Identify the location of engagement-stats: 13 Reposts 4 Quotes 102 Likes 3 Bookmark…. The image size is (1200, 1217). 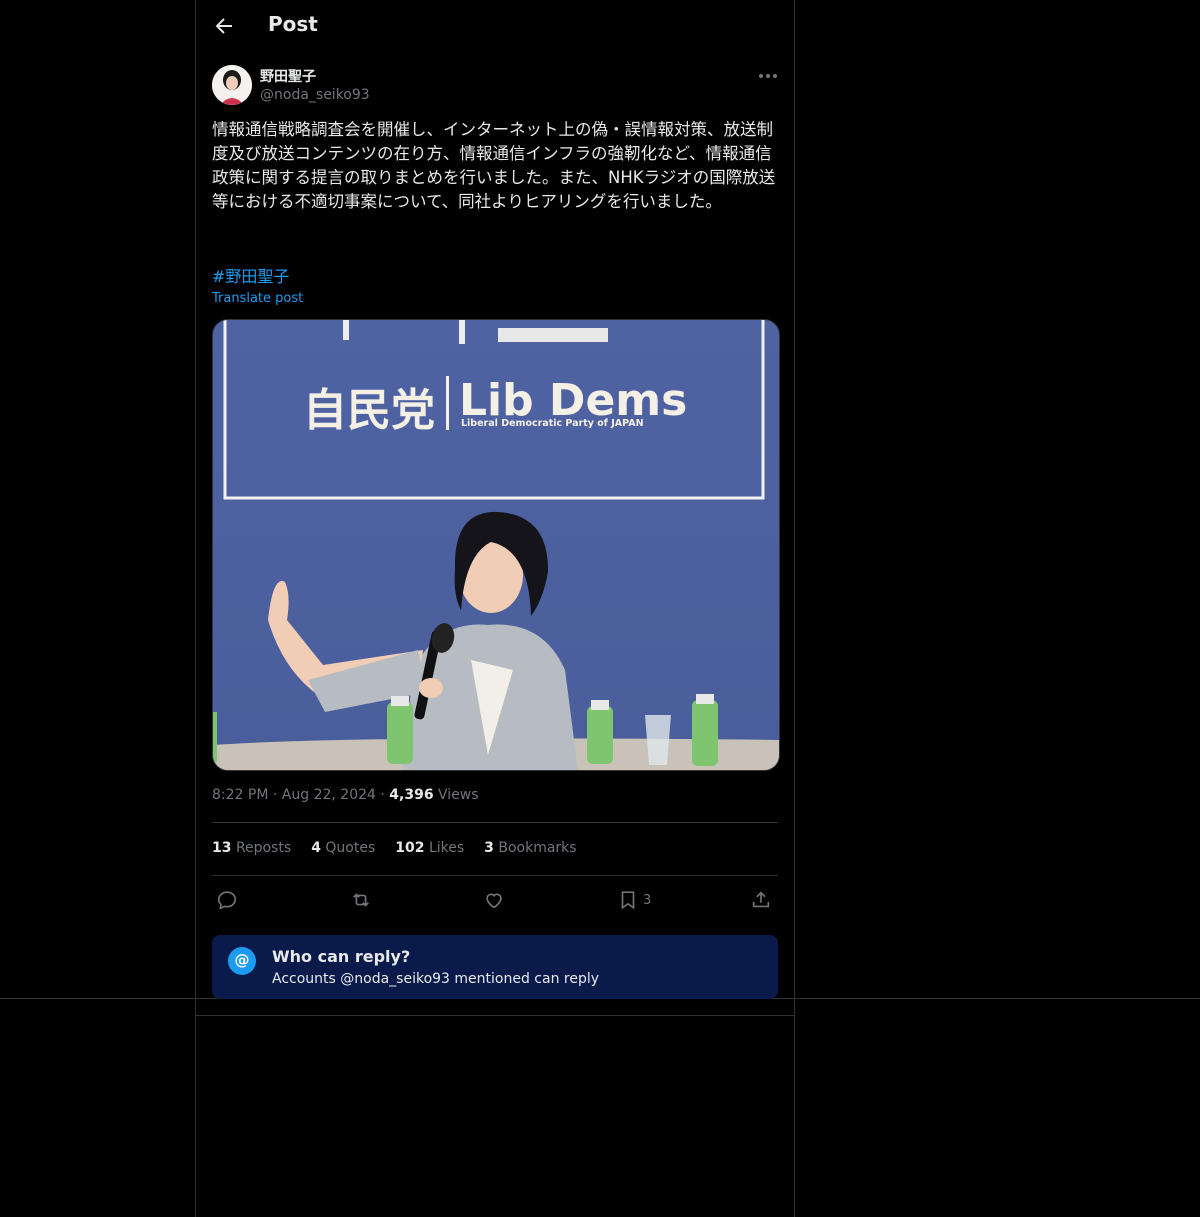
(394, 848).